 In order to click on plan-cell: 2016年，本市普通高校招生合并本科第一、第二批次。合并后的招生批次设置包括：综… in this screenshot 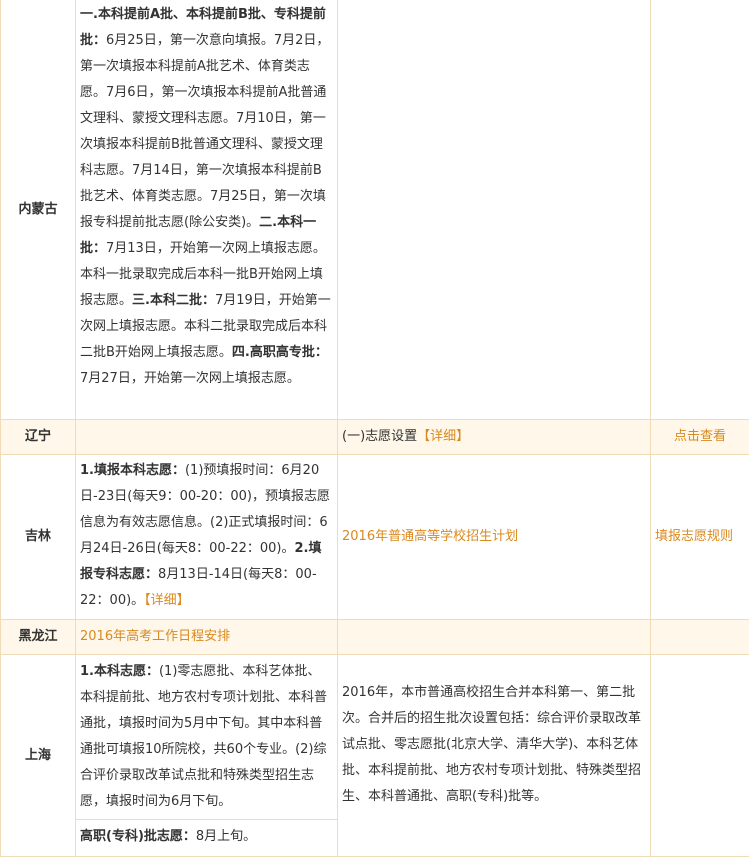, I will do `click(494, 756)`.